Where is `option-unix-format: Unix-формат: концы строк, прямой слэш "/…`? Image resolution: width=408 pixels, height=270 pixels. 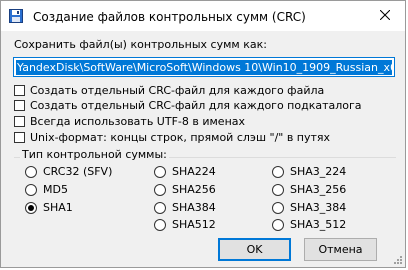
option-unix-format: Unix-формат: концы строк, прямой слэш "/… is located at coordinates (172, 137).